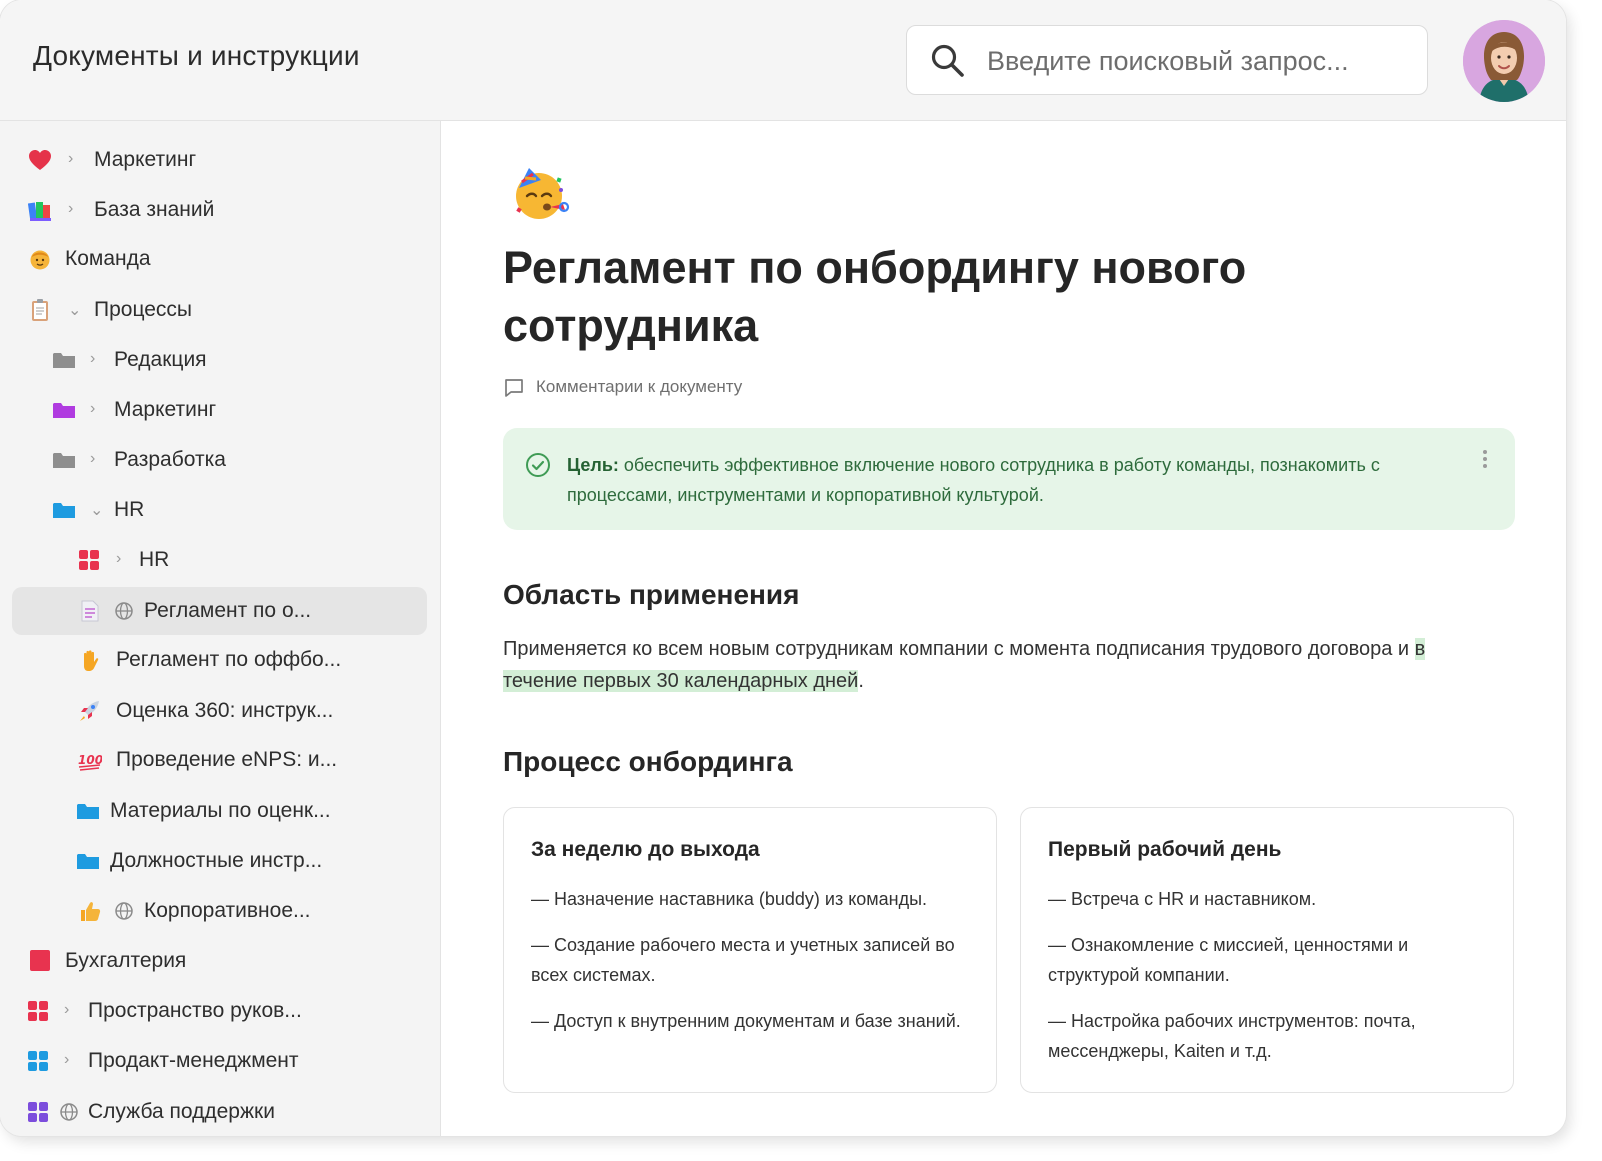  Describe the element at coordinates (783, 60) in the screenshot. I see `top-bar: Документы и инструкции` at that location.